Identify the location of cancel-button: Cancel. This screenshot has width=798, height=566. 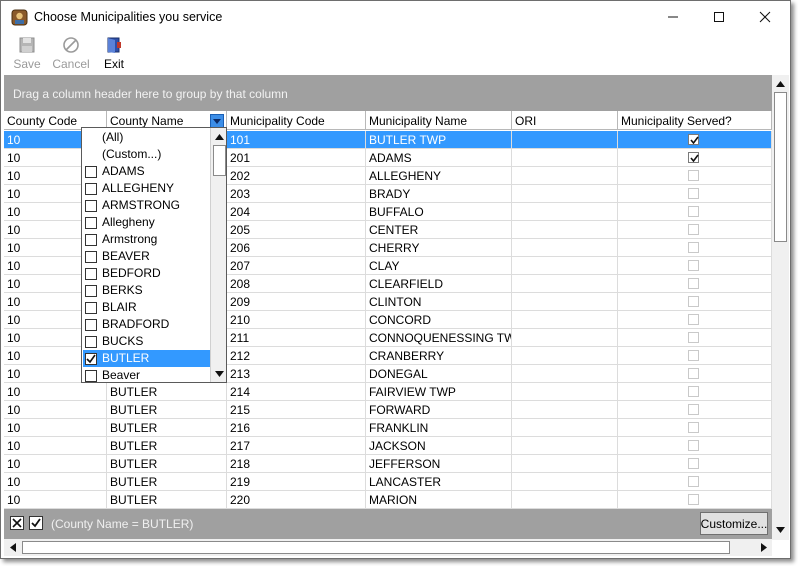
(71, 53).